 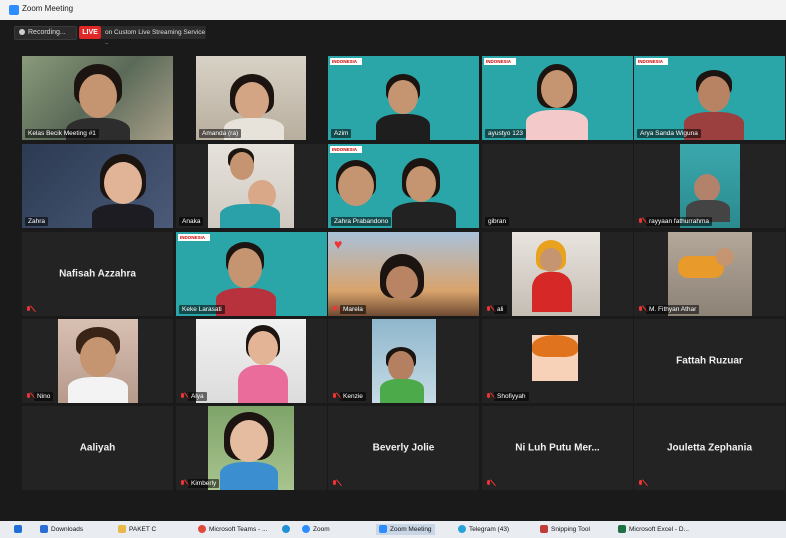 What do you see at coordinates (403, 274) in the screenshot?
I see `participant-tile: ♥ Marela` at bounding box center [403, 274].